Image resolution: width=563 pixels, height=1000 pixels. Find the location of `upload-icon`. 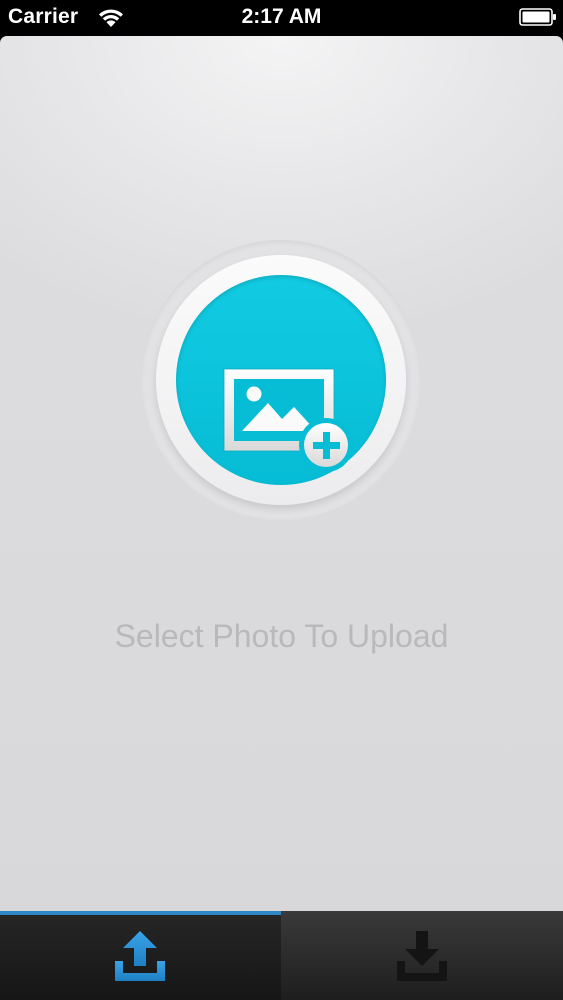

upload-icon is located at coordinates (140, 956).